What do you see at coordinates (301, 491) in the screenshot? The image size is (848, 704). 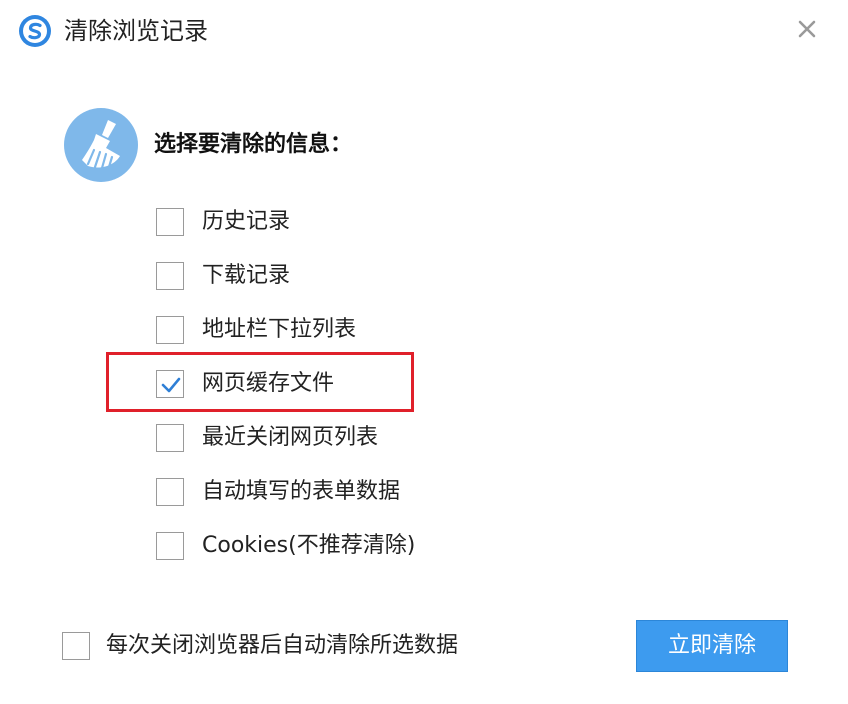 I see `option-label: 自动填写的表单数据` at bounding box center [301, 491].